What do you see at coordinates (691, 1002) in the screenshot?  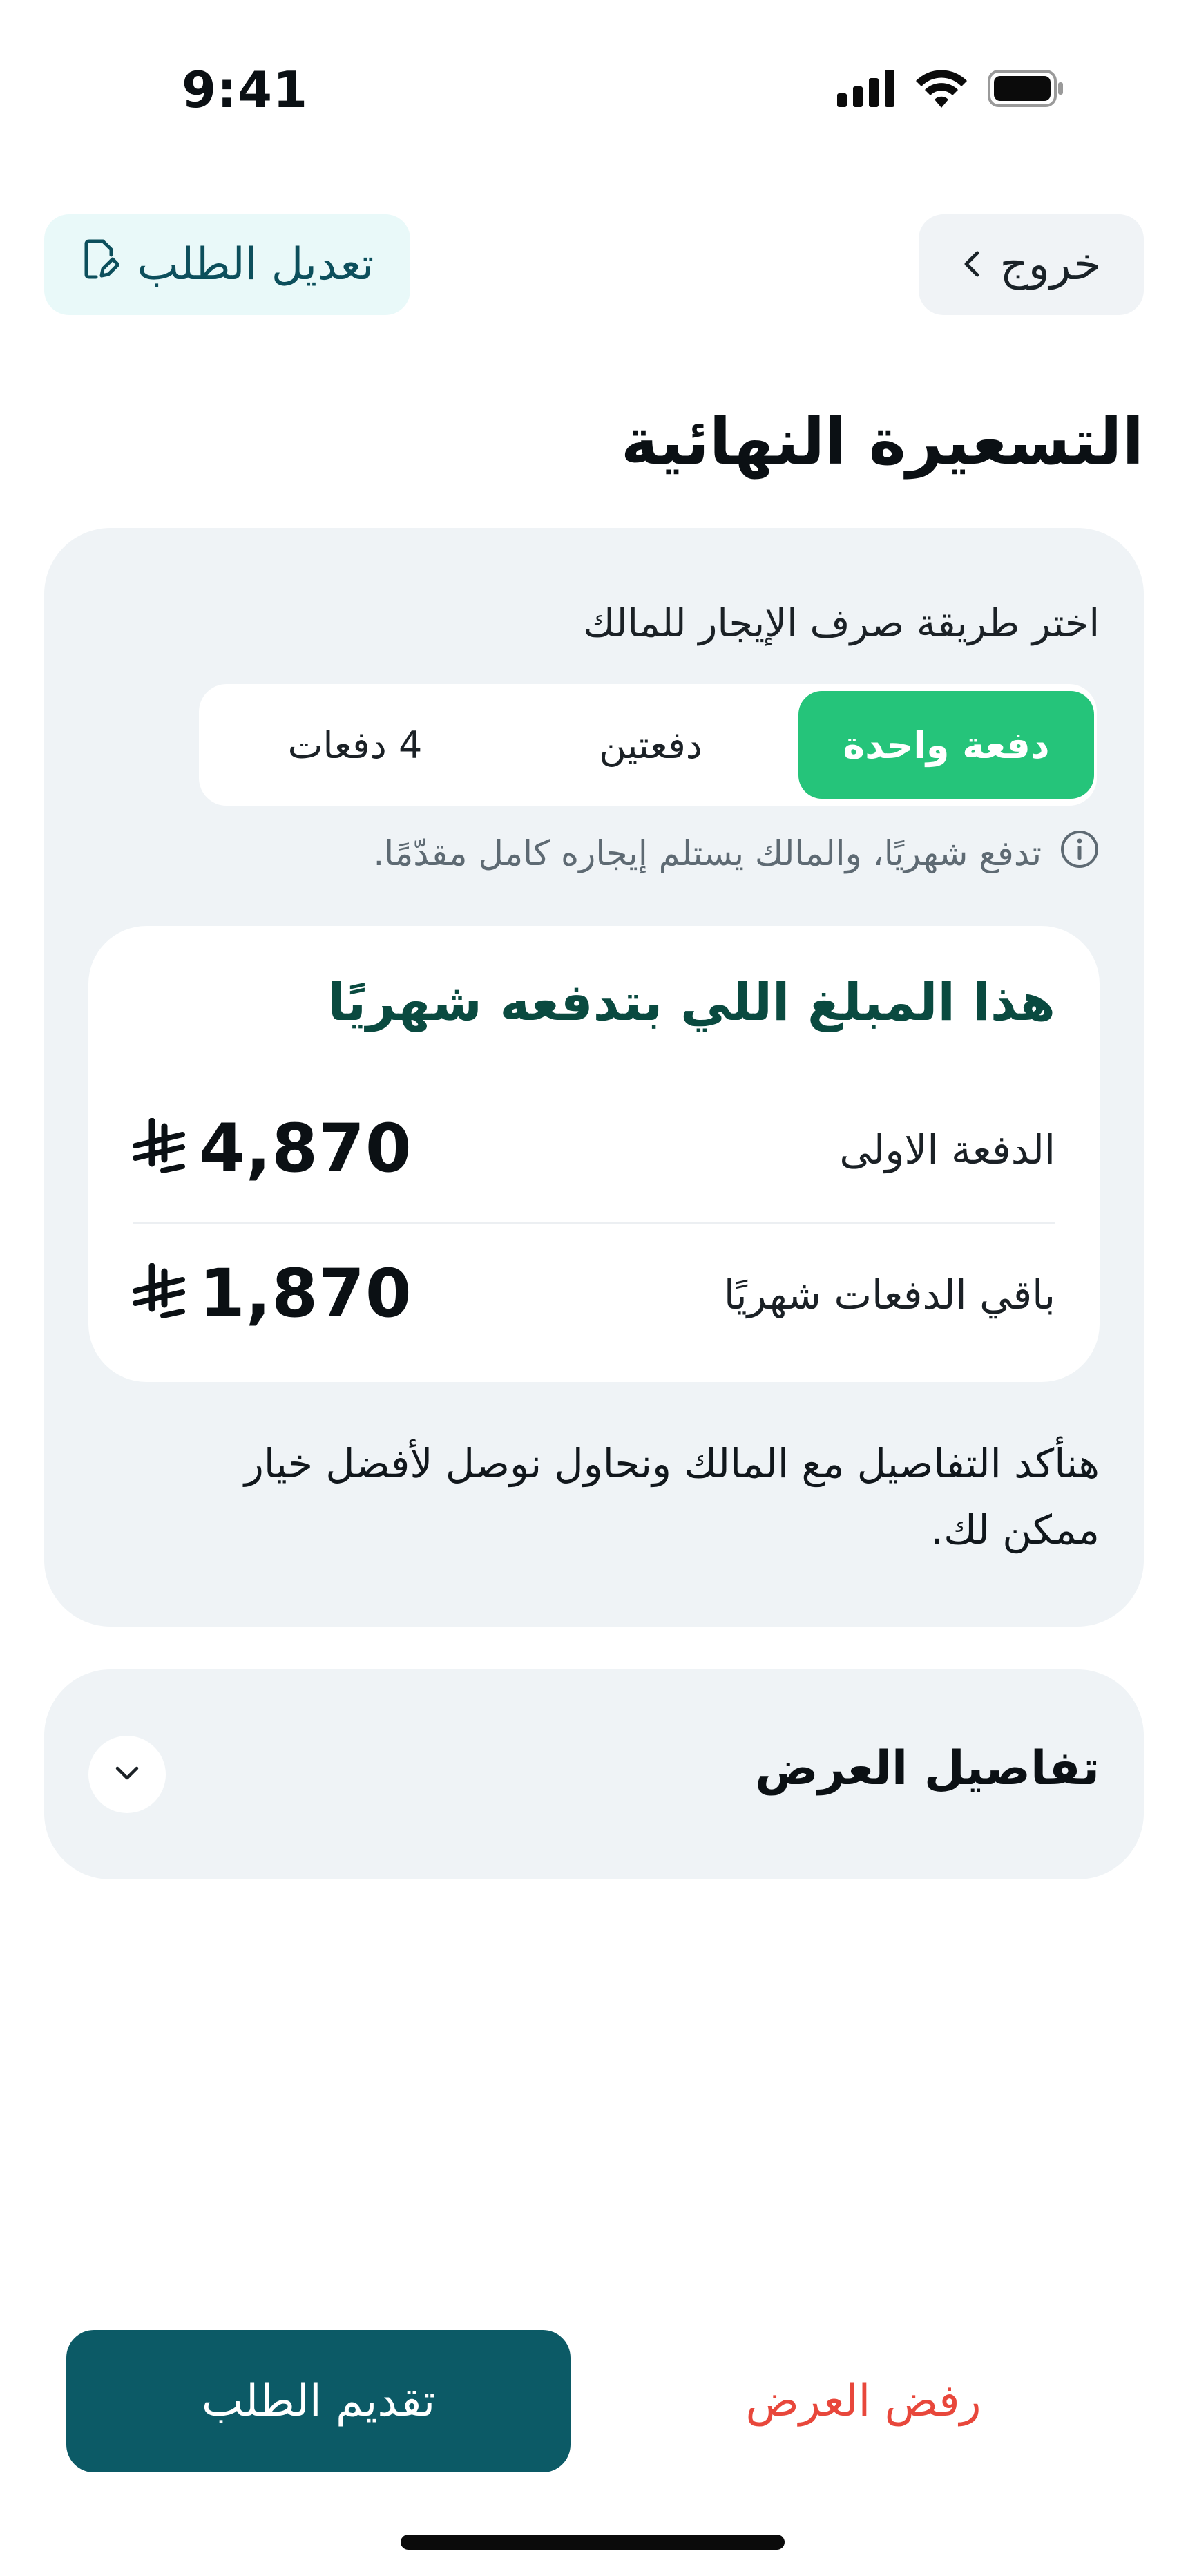 I see `summary-title: هذا المبلغ اللي بتدفعه شهريًا` at bounding box center [691, 1002].